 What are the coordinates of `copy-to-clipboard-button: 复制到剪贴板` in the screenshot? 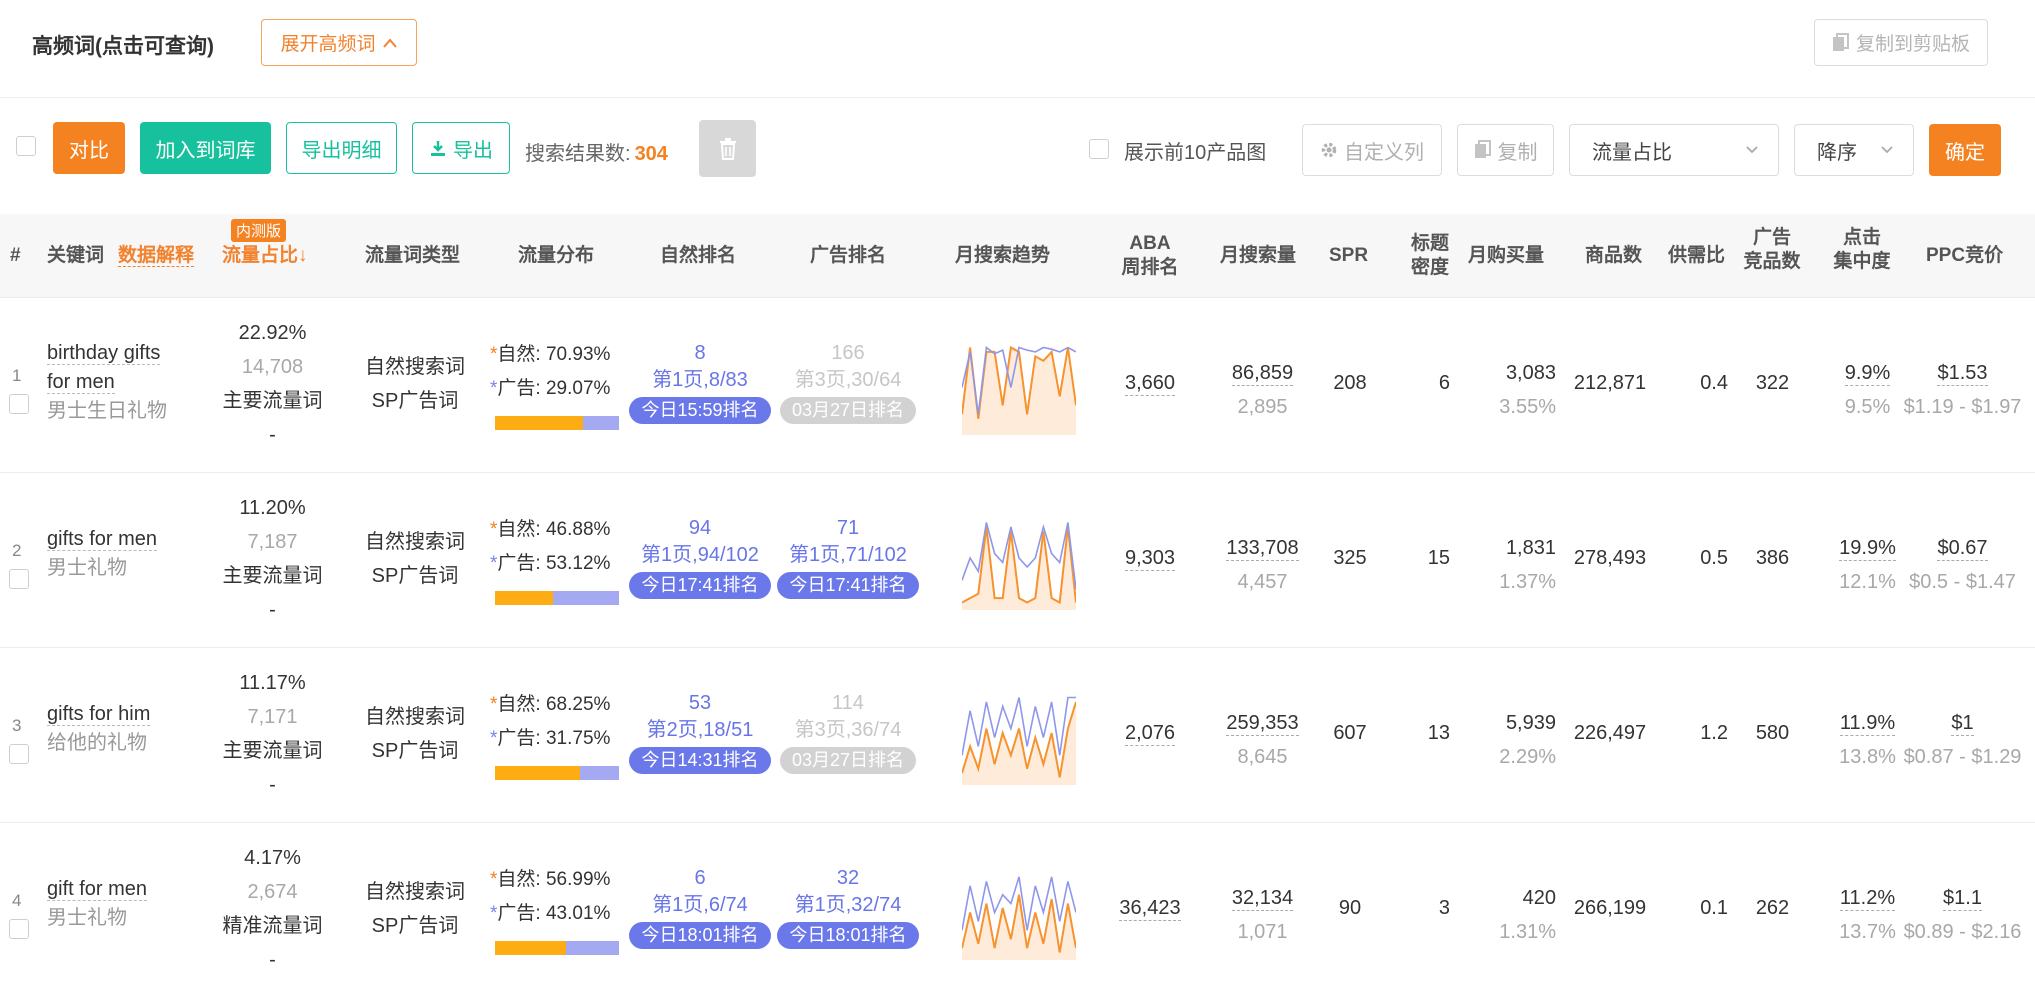 It's located at (1901, 42).